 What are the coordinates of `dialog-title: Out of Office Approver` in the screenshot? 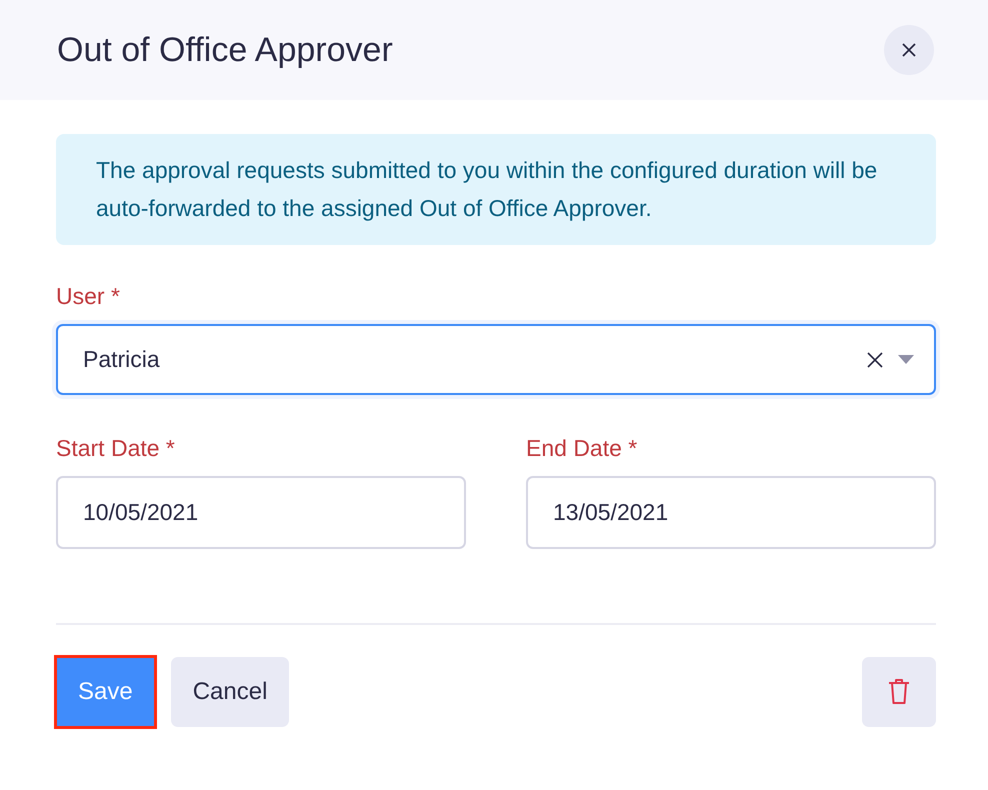 It's located at (225, 50).